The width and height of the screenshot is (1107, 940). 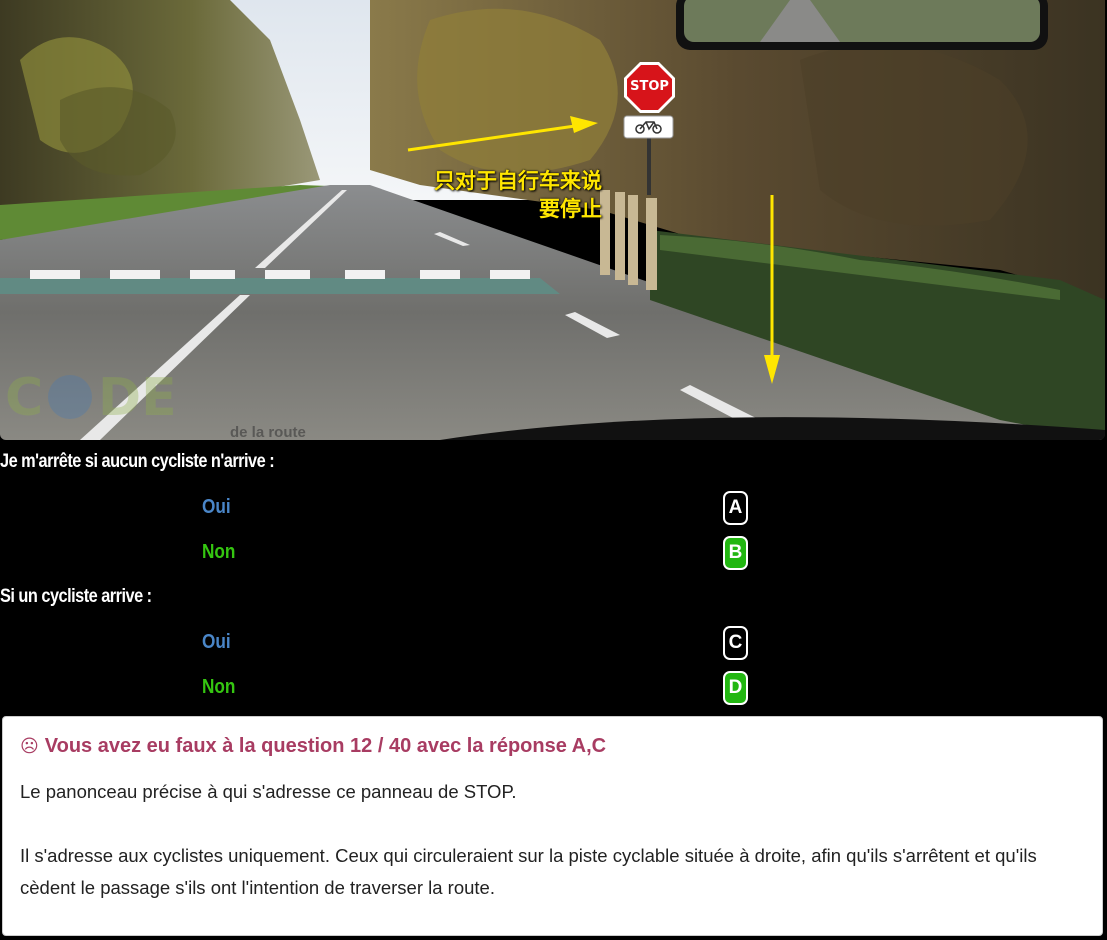 What do you see at coordinates (137, 398) in the screenshot?
I see `svg-text: DE` at bounding box center [137, 398].